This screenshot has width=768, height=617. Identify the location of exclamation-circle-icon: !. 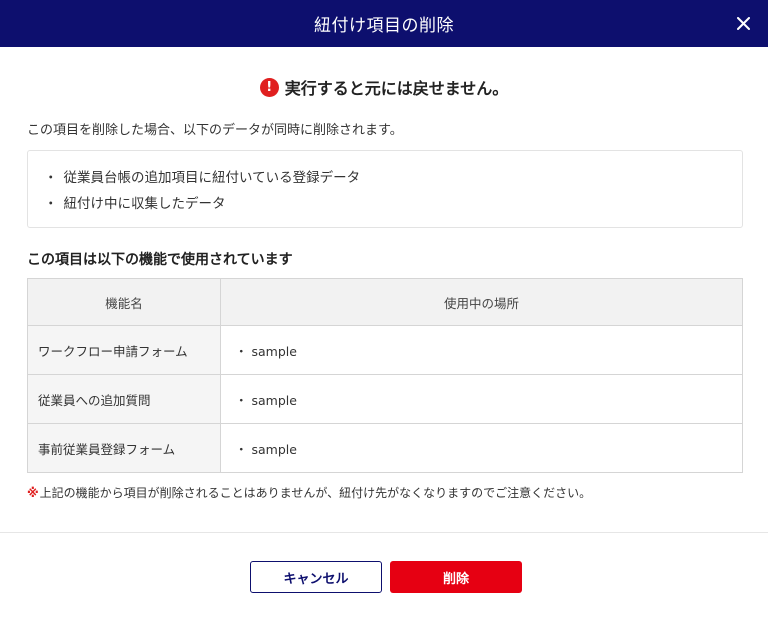
(269, 87).